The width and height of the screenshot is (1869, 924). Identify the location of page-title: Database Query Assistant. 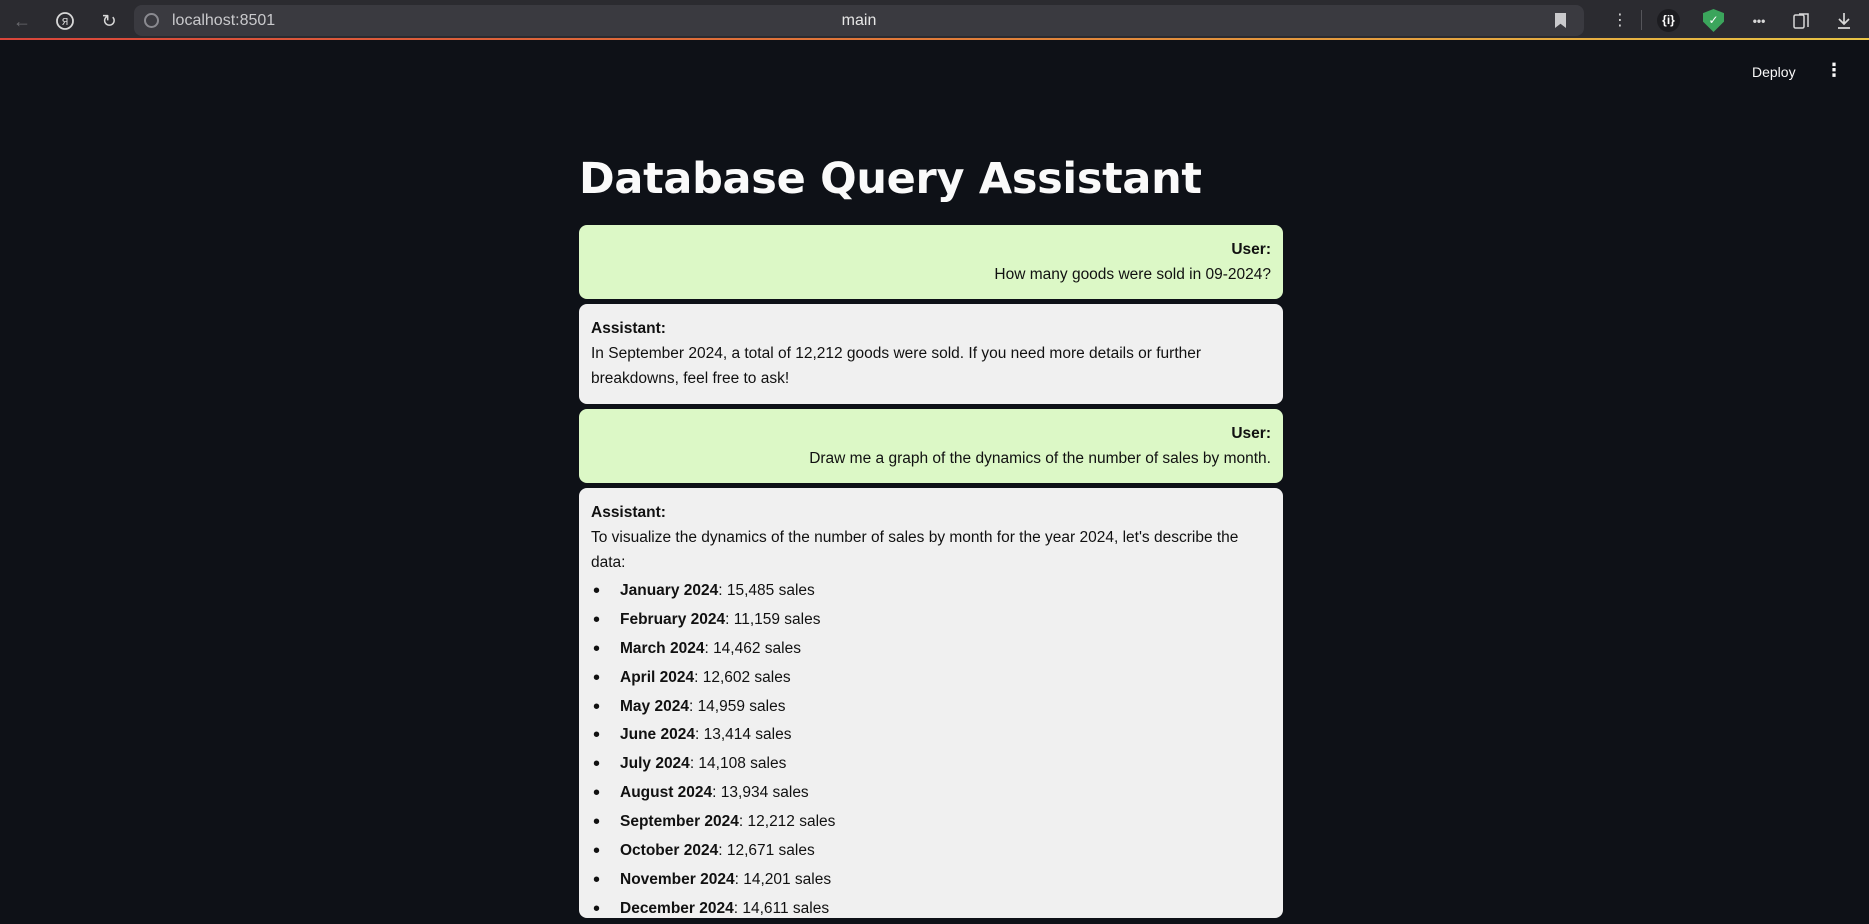
(890, 179).